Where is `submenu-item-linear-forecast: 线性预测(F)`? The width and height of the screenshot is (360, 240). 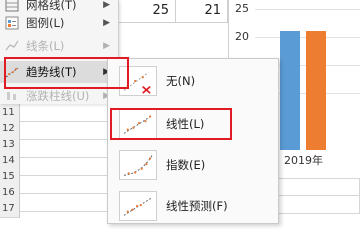 submenu-item-linear-forecast: 线性预测(F) is located at coordinates (193, 206).